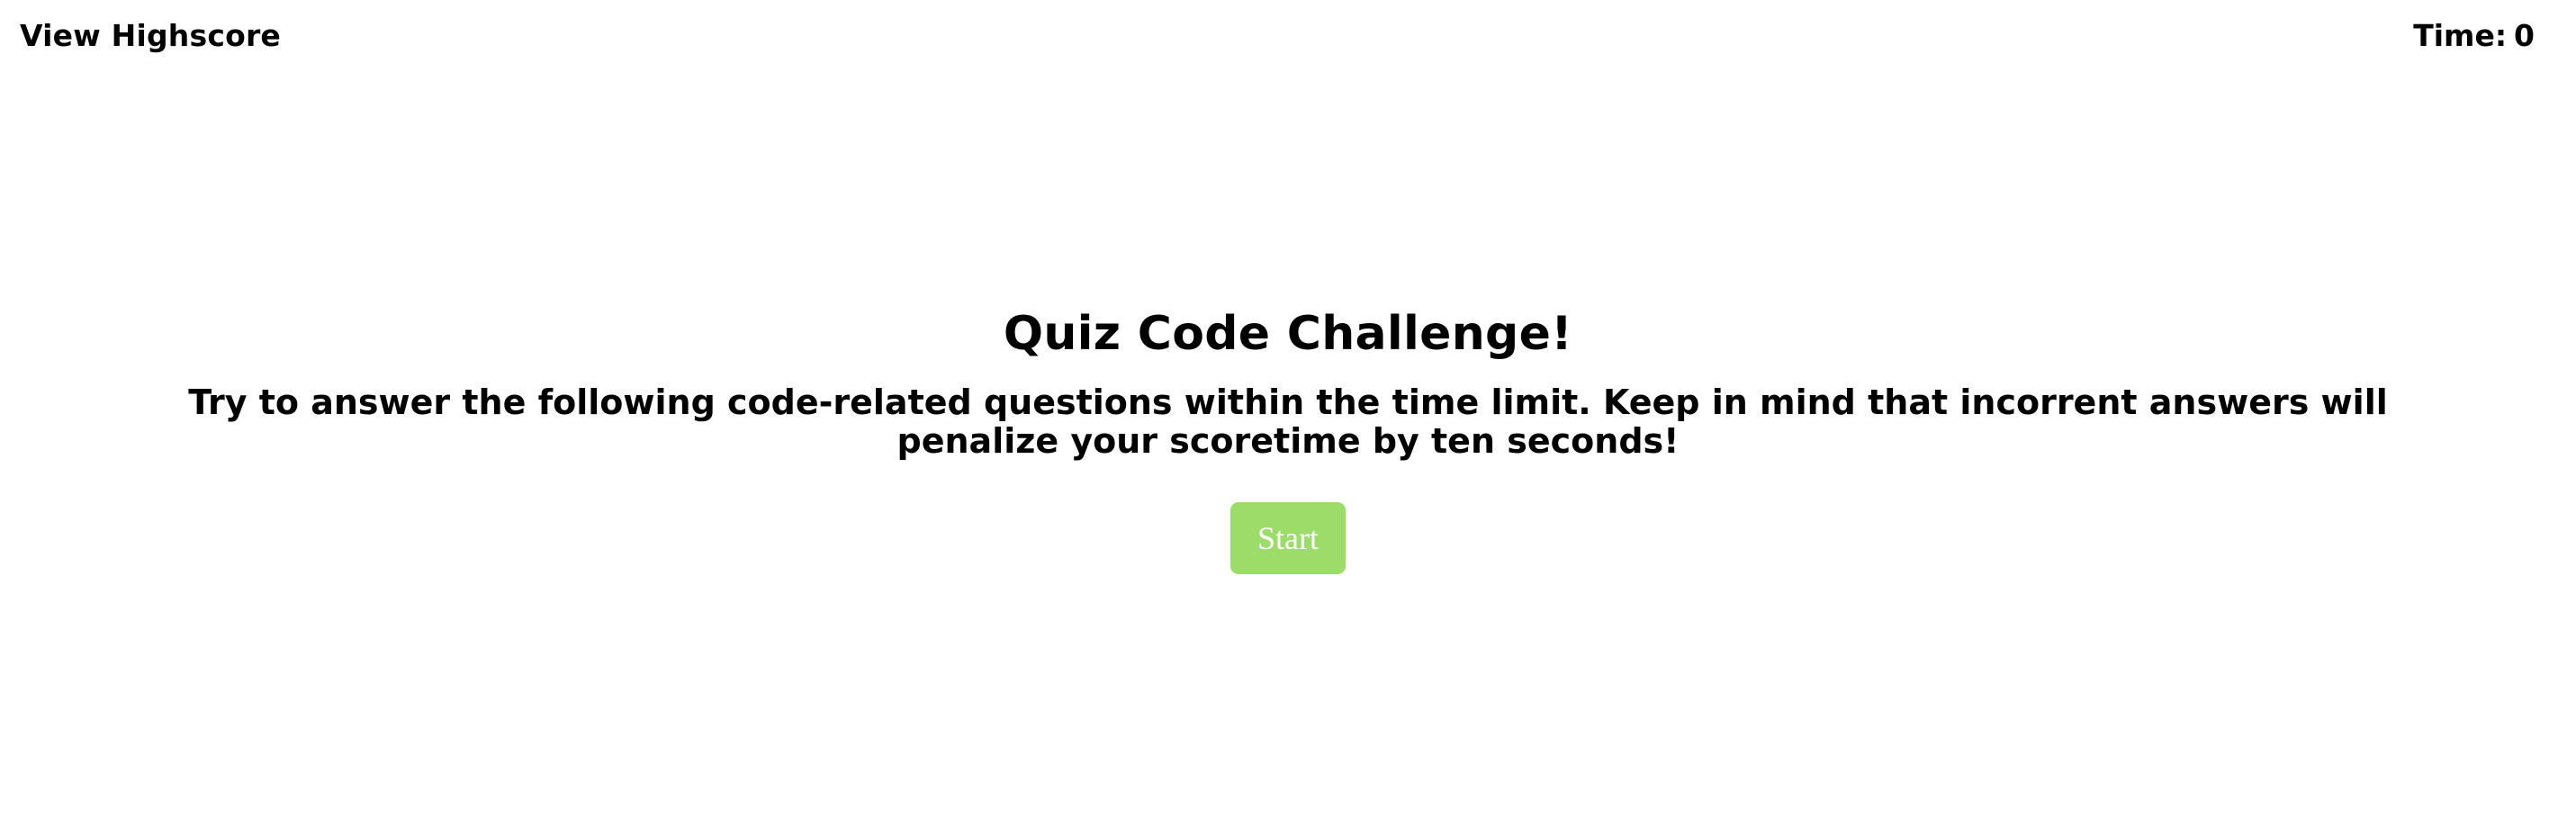 The image size is (2576, 819). I want to click on header-bar: View Highscore Time: 0, so click(1288, 36).